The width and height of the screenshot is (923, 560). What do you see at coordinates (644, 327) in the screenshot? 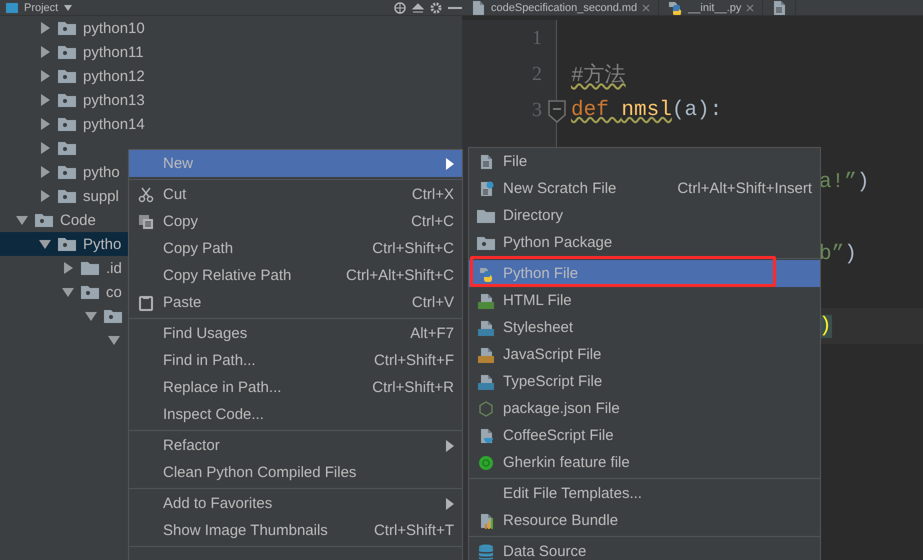
I see `menu-item: Stylesheet` at bounding box center [644, 327].